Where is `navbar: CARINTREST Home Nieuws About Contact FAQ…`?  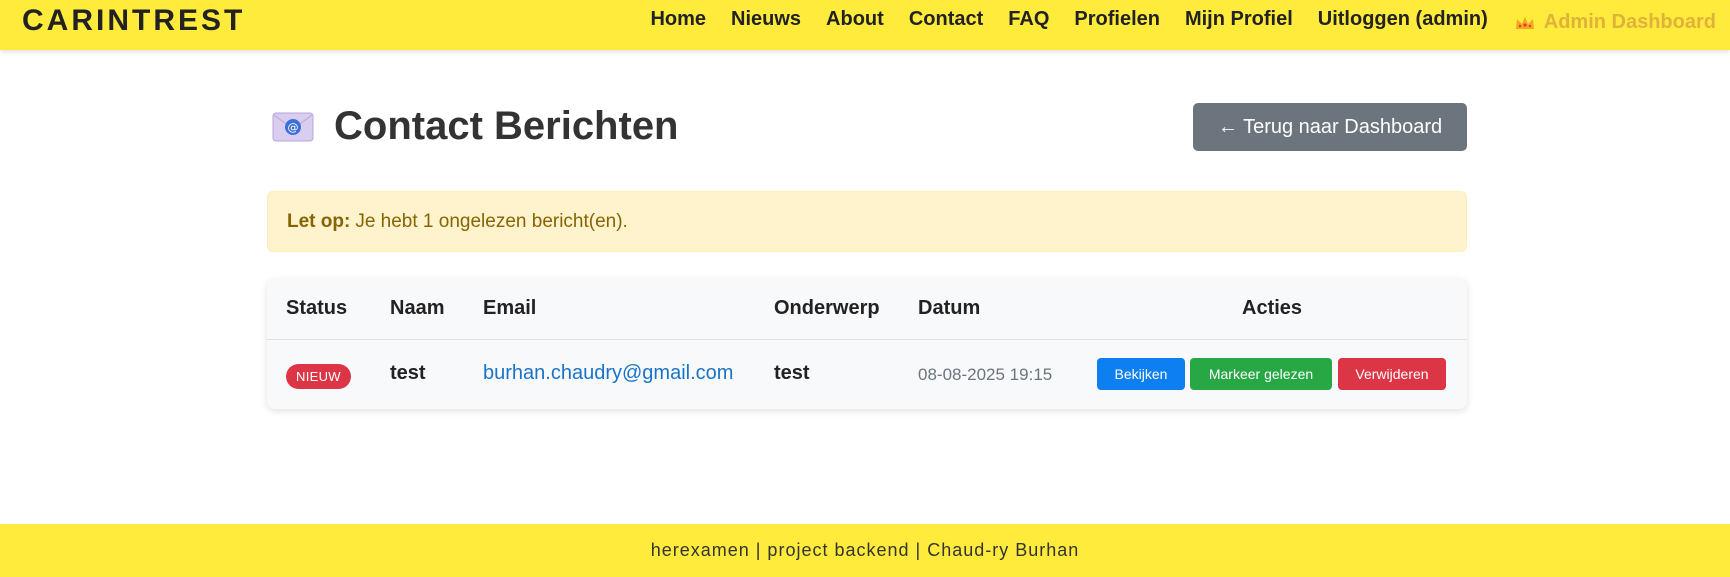 navbar: CARINTREST Home Nieuws About Contact FAQ… is located at coordinates (865, 25).